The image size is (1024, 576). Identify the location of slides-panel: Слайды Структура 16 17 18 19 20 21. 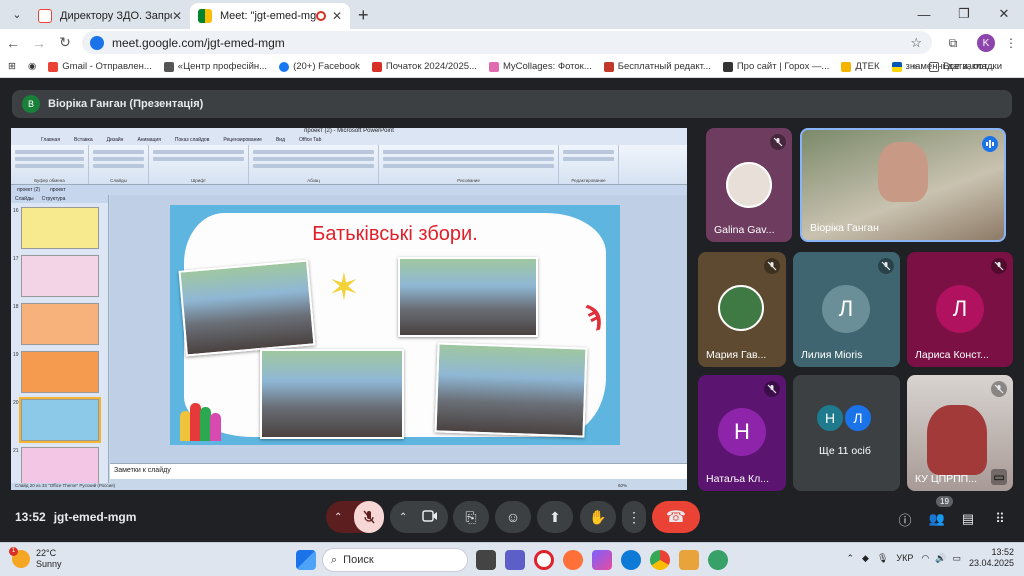
(60, 342).